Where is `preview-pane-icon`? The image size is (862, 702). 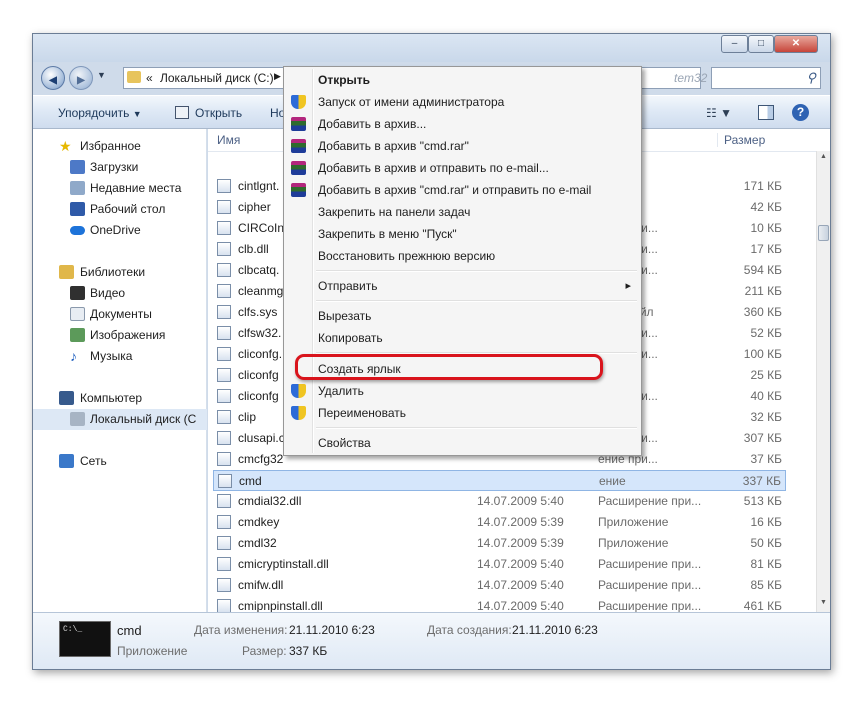 preview-pane-icon is located at coordinates (766, 112).